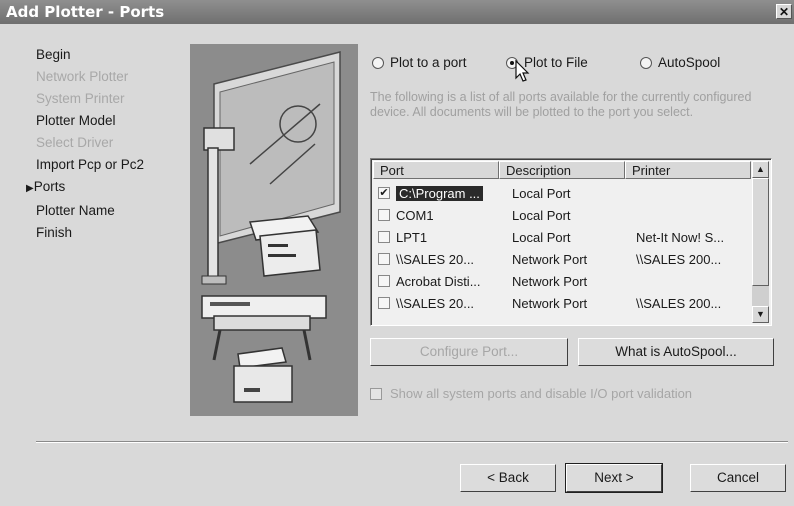 The width and height of the screenshot is (794, 506). Describe the element at coordinates (80, 98) in the screenshot. I see `step-system-printer: System Printer` at that location.